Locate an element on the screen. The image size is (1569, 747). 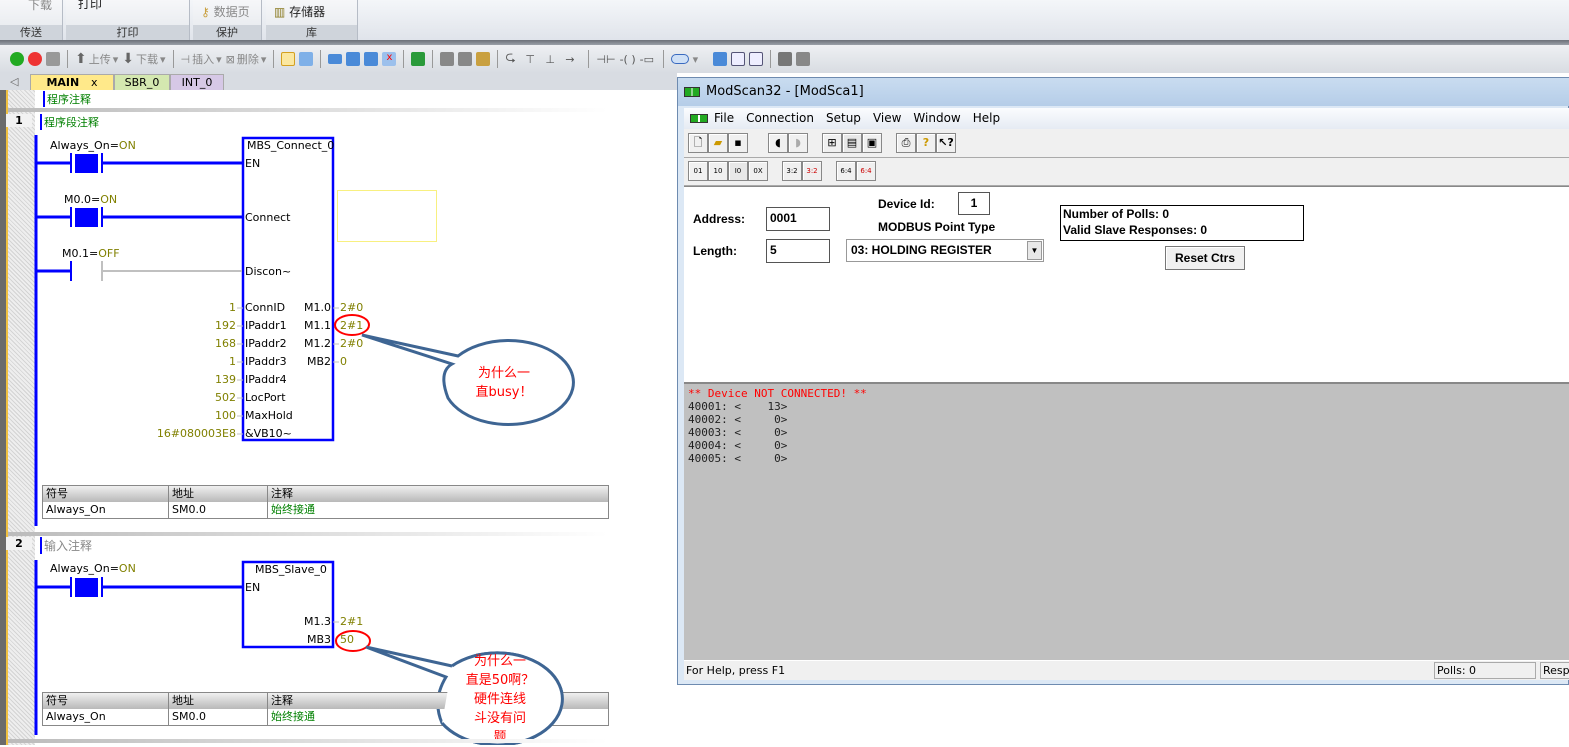
output-value: 2#1 is located at coordinates (352, 621).